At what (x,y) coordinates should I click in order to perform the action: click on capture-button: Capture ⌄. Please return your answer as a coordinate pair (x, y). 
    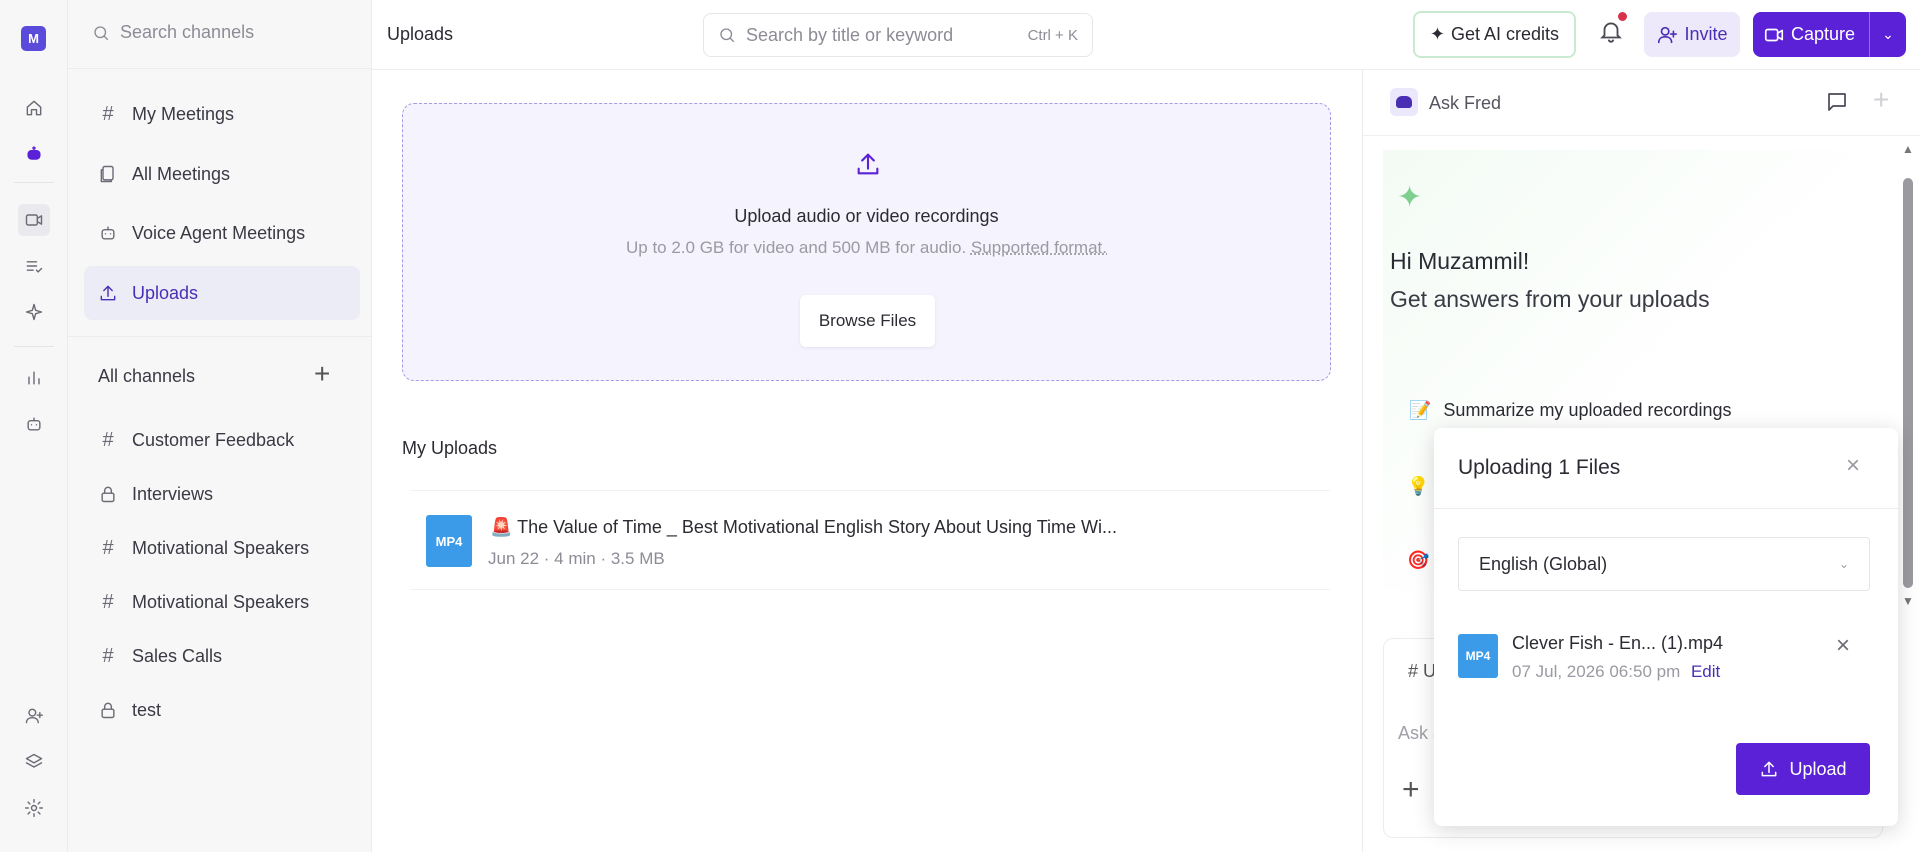
    Looking at the image, I should click on (1829, 34).